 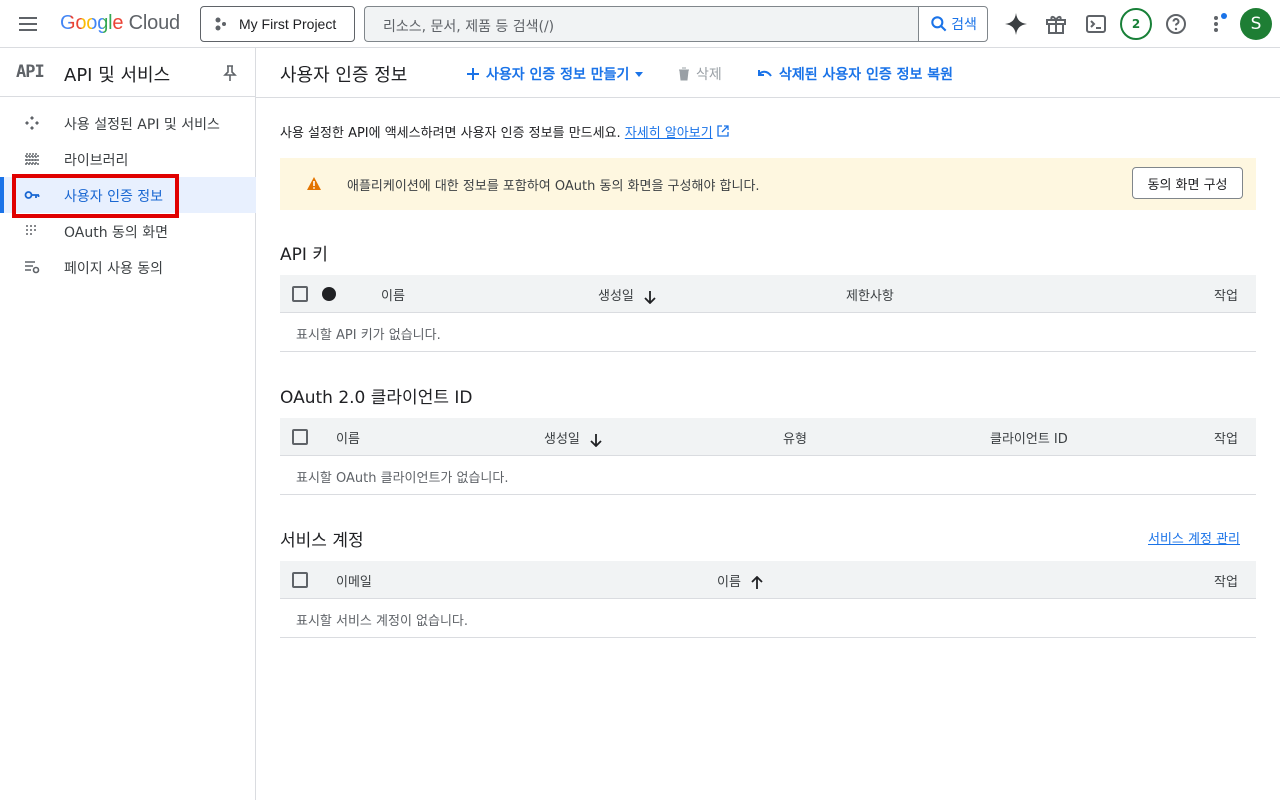 What do you see at coordinates (709, 75) in the screenshot?
I see `delete-label: 삭제` at bounding box center [709, 75].